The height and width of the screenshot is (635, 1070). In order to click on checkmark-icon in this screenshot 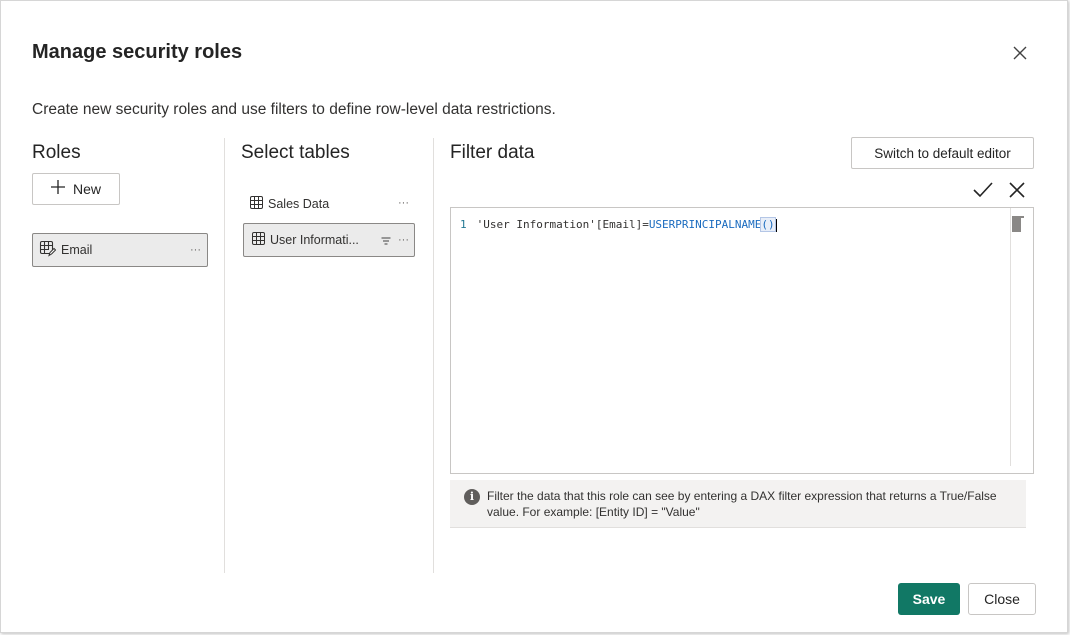, I will do `click(983, 190)`.